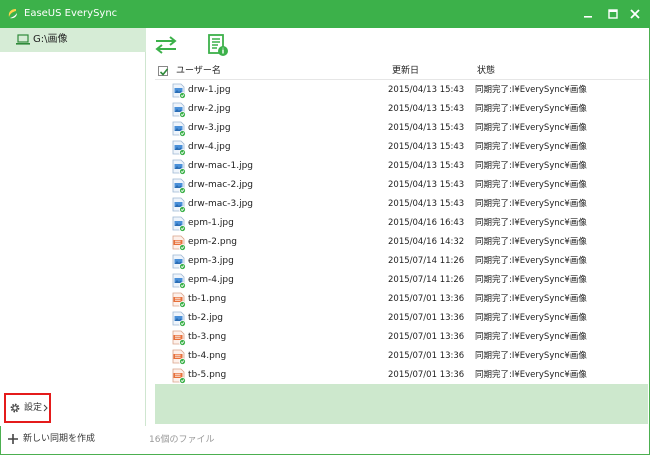 This screenshot has width=650, height=455. I want to click on file-date: 2015/04/16 16:43, so click(426, 223).